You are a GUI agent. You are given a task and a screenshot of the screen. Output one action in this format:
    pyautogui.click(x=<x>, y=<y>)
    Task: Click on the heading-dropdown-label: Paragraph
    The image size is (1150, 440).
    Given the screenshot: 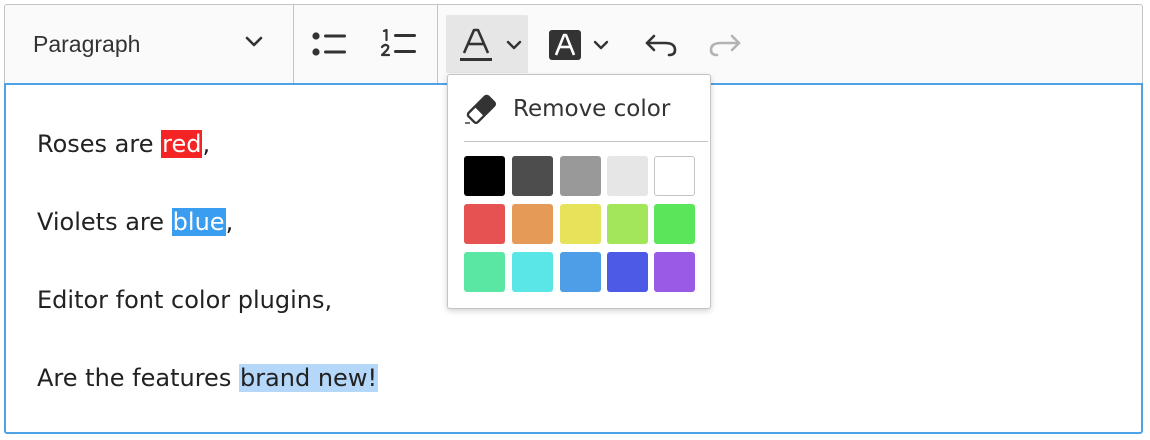 What is the action you would take?
    pyautogui.click(x=87, y=44)
    